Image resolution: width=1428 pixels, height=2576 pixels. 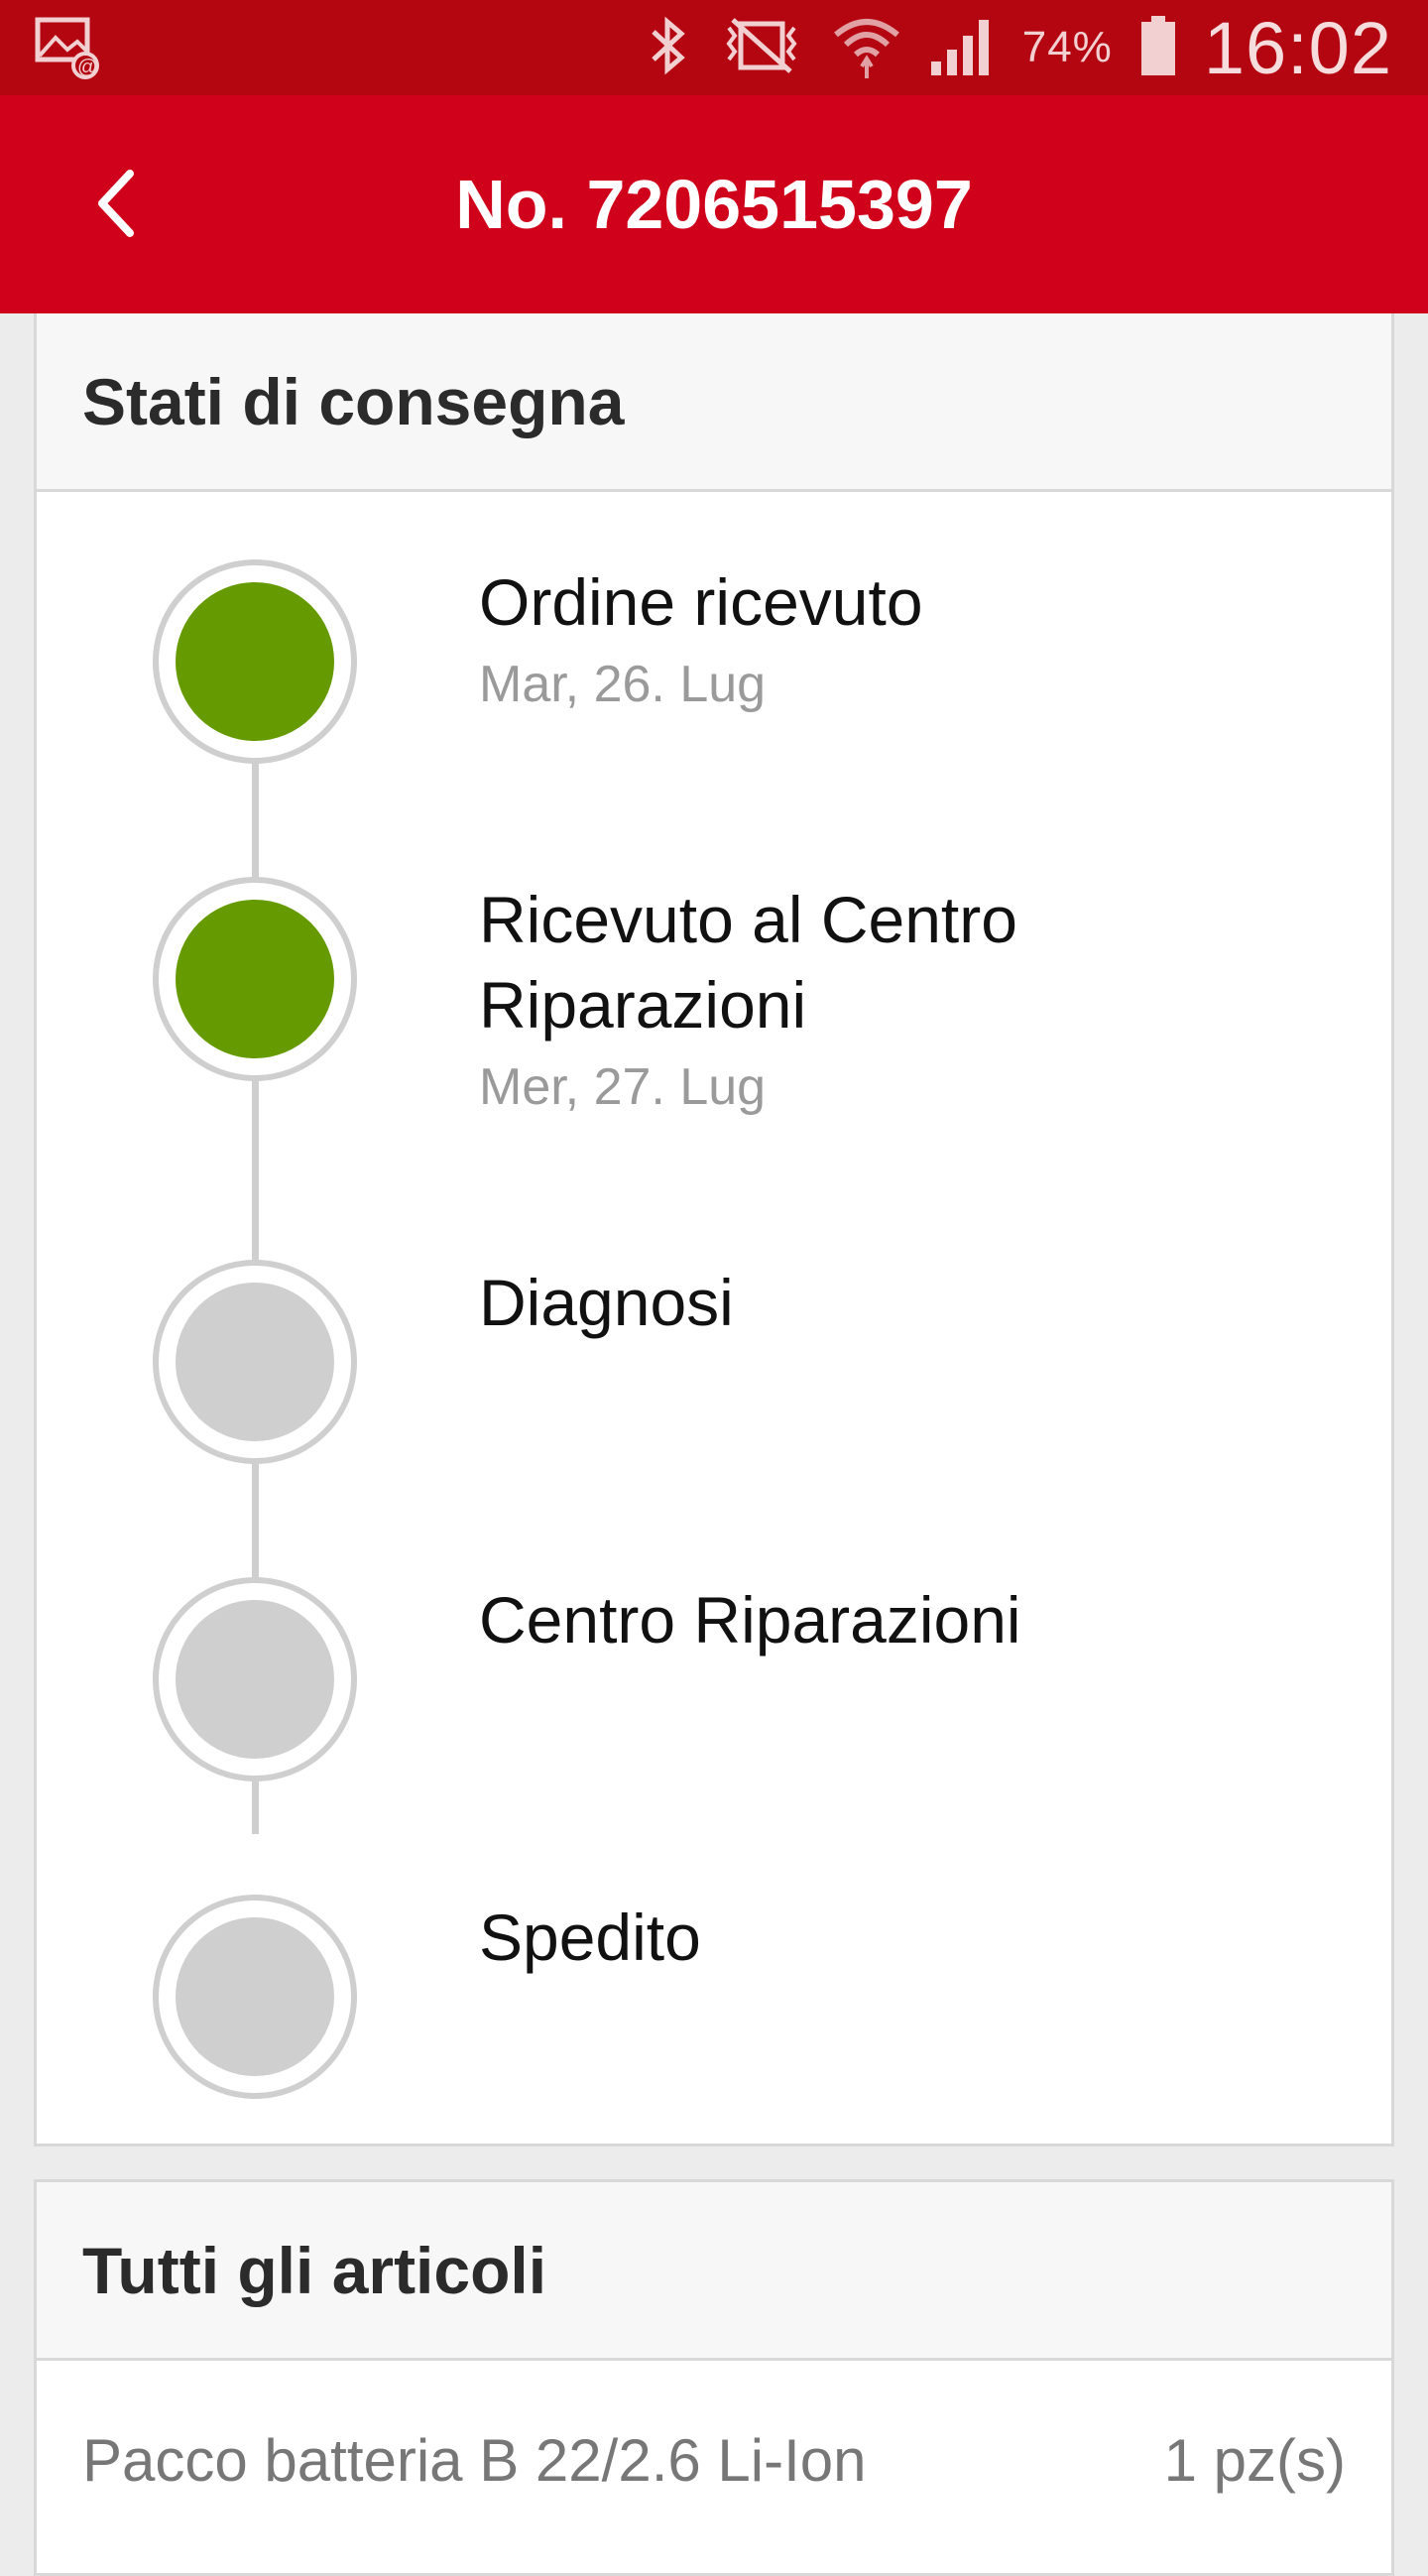 I want to click on image-mail-notification-icon: @, so click(x=69, y=47).